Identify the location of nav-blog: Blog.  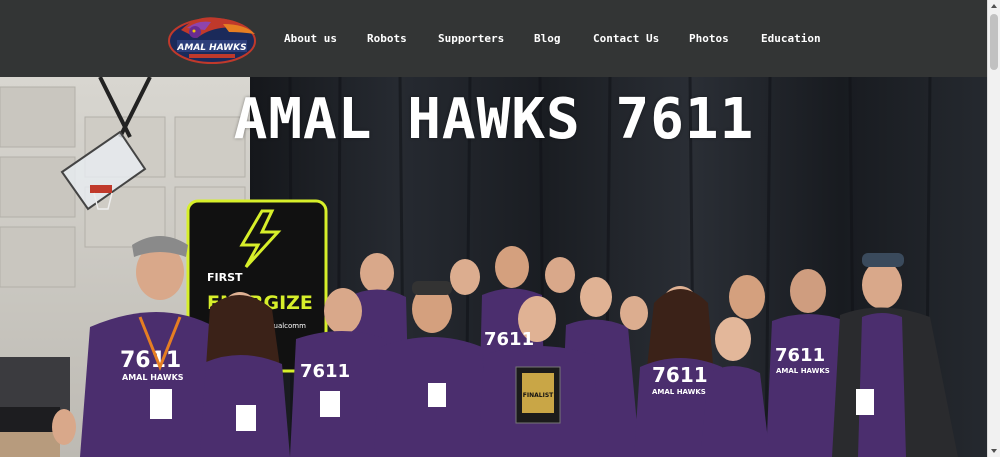
(547, 38).